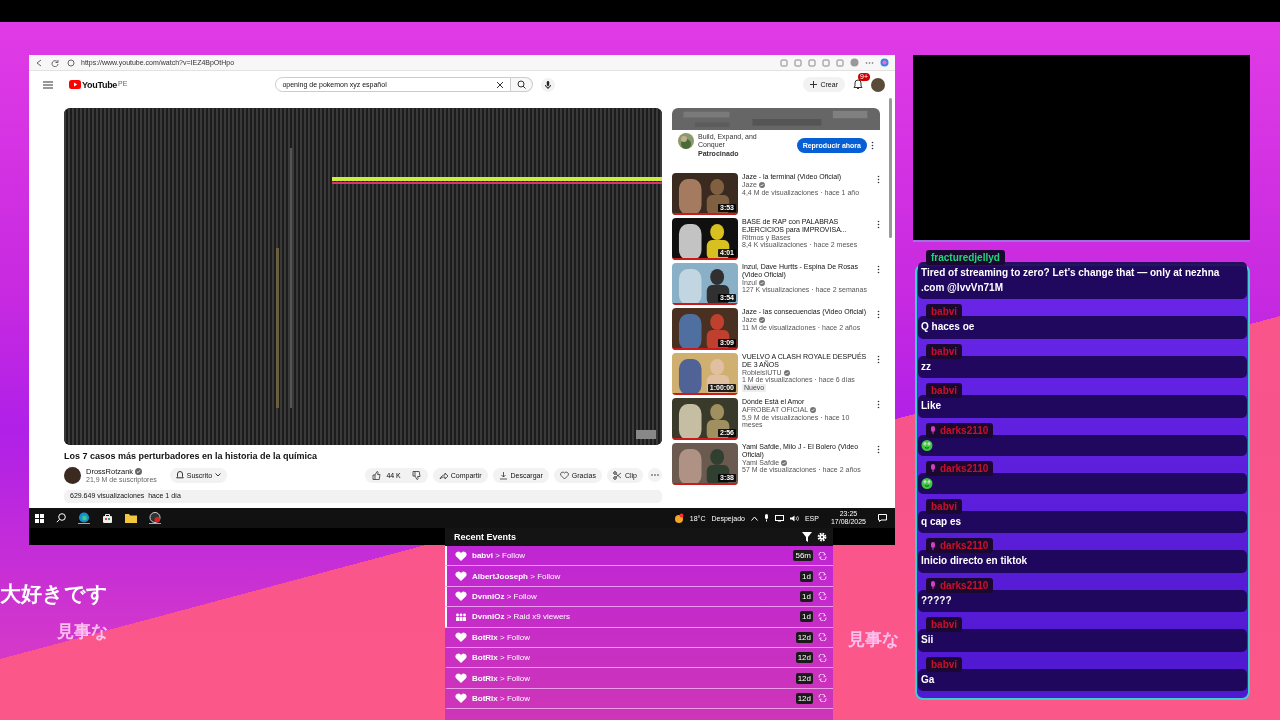 Image resolution: width=1280 pixels, height=720 pixels. What do you see at coordinates (803, 556) in the screenshot?
I see `event-age: 56m` at bounding box center [803, 556].